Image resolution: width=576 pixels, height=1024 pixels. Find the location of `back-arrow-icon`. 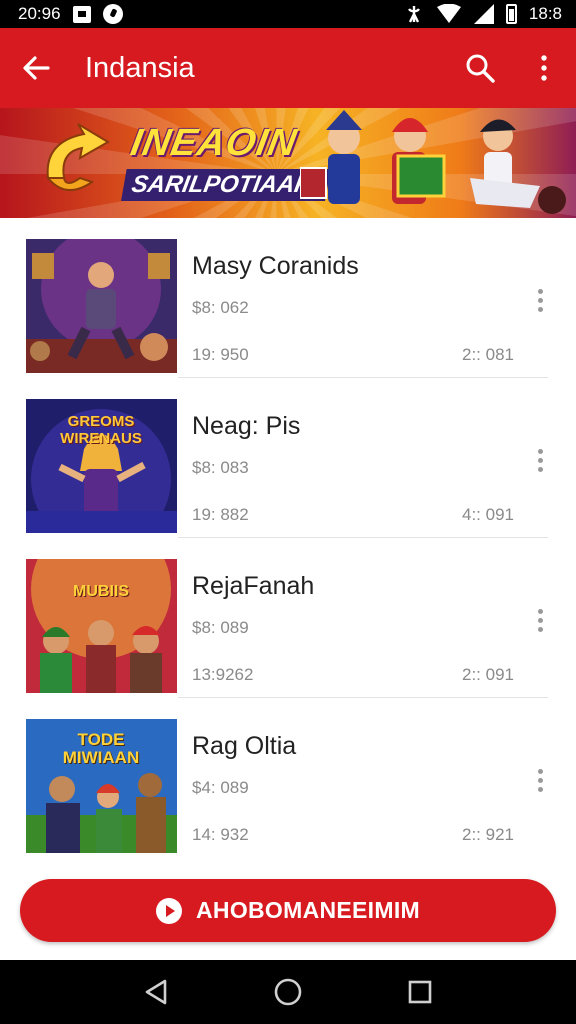

back-arrow-icon is located at coordinates (36, 68).